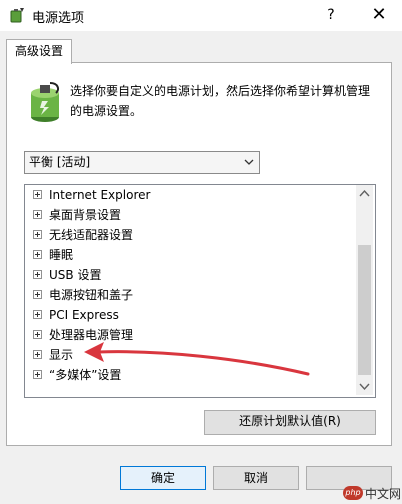 The height and width of the screenshot is (504, 402). I want to click on tree-item-pci-express: PCI Express, so click(190, 315).